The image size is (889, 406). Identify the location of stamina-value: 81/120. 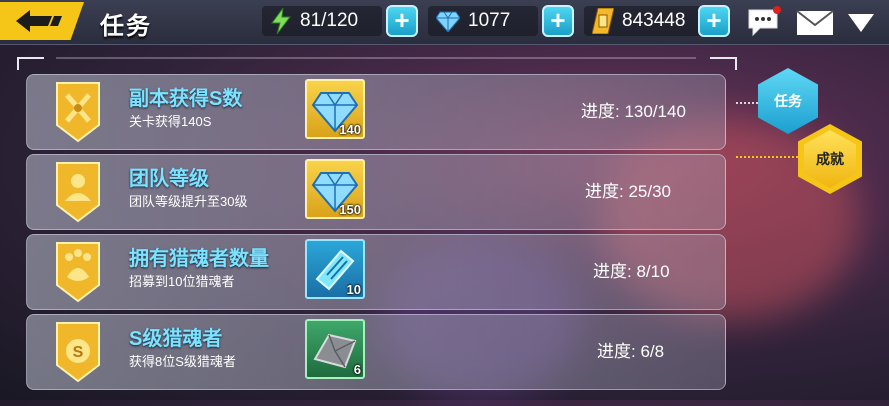
(329, 20).